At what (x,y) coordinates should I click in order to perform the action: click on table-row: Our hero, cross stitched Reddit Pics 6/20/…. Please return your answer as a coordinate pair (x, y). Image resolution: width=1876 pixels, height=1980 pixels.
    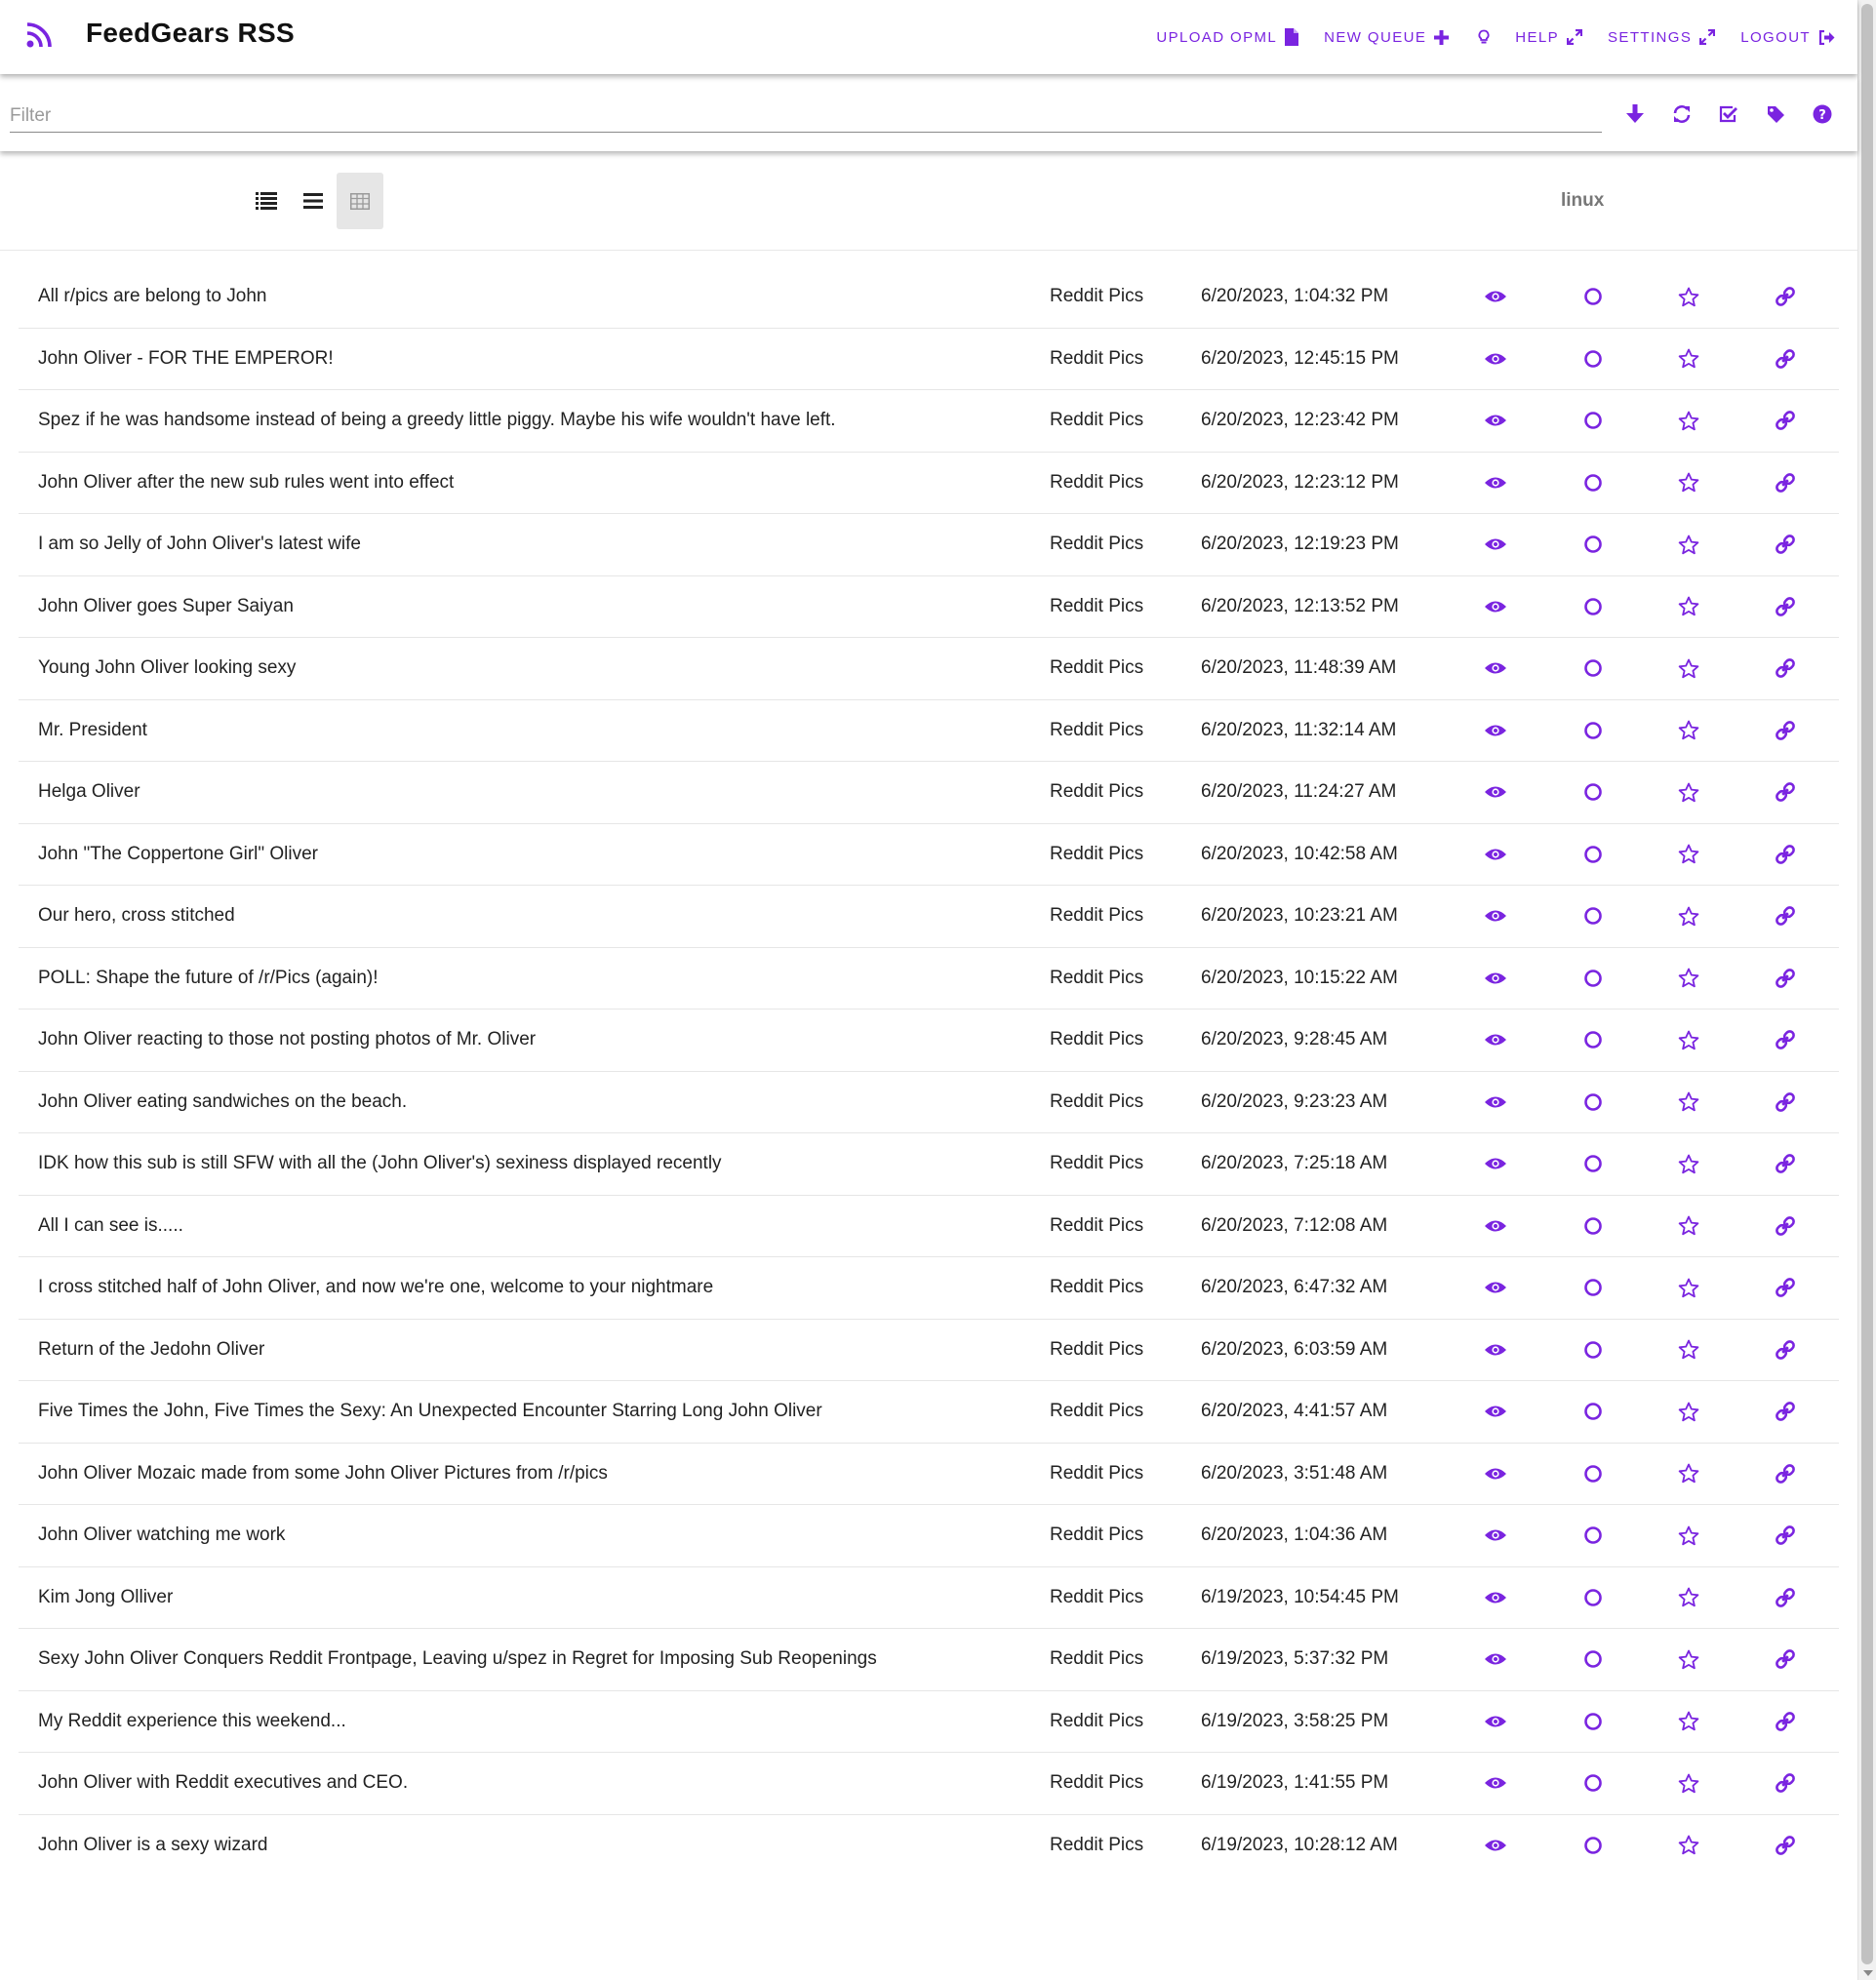
    Looking at the image, I should click on (929, 917).